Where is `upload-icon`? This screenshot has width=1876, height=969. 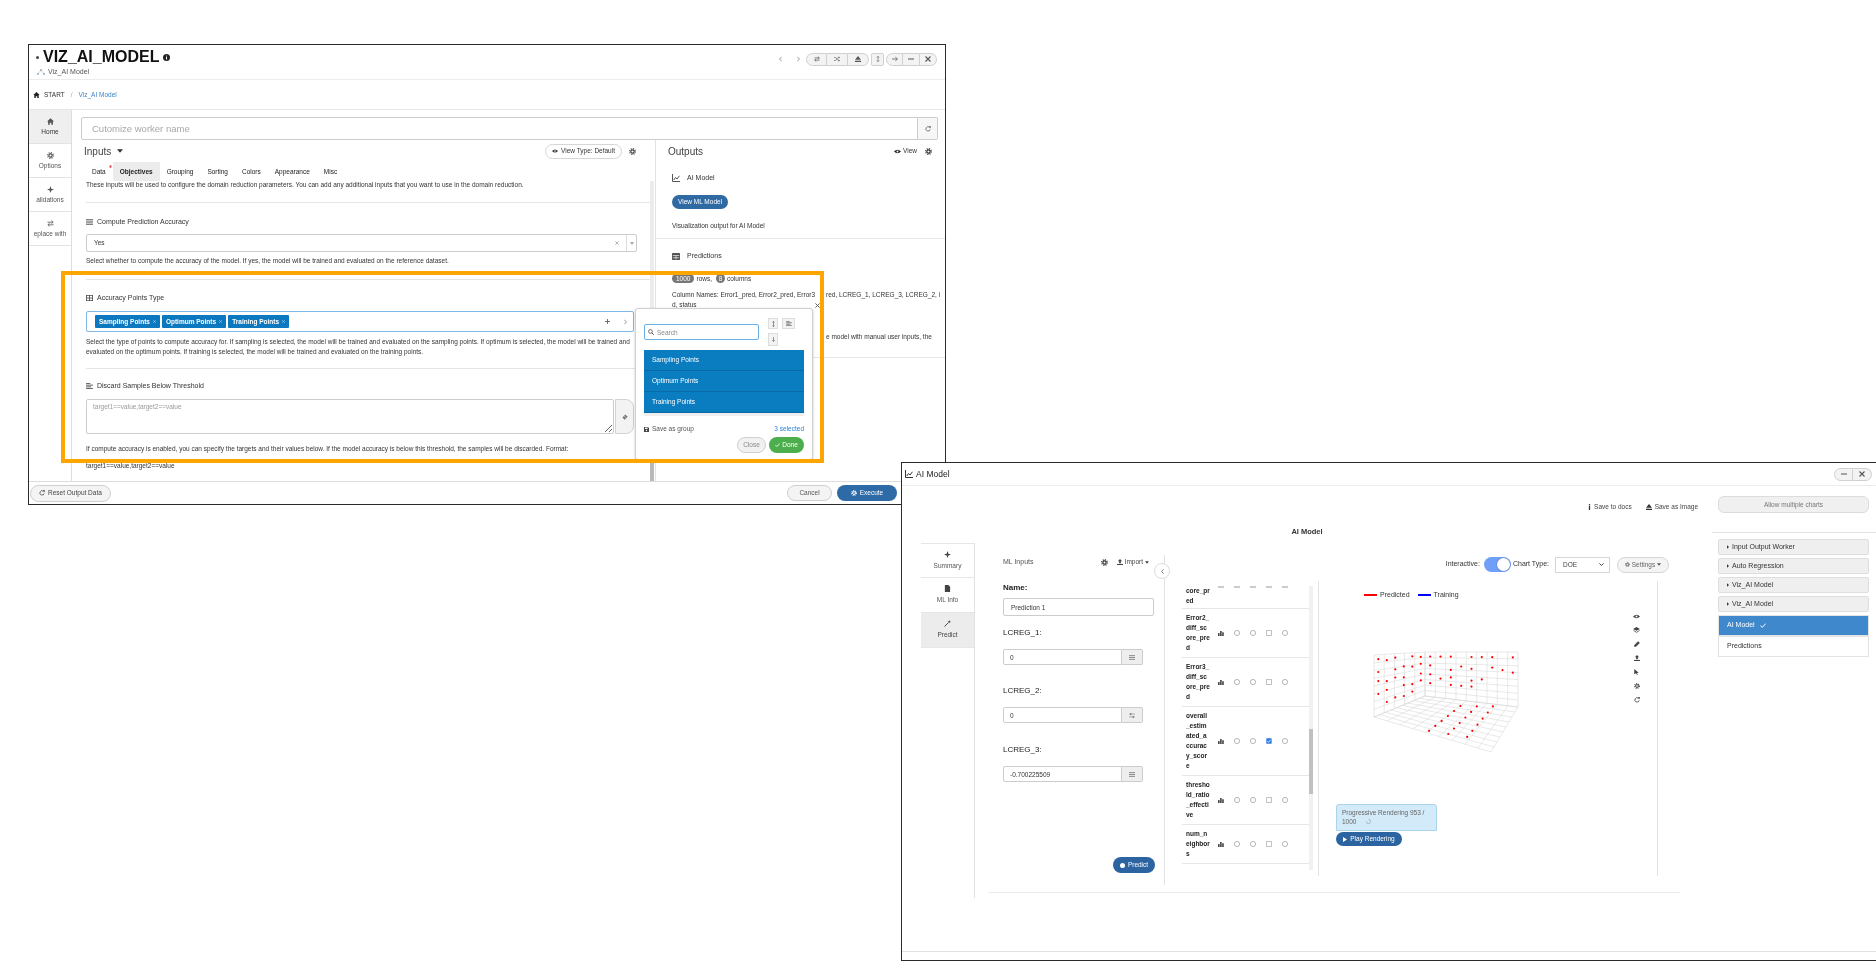 upload-icon is located at coordinates (1636, 658).